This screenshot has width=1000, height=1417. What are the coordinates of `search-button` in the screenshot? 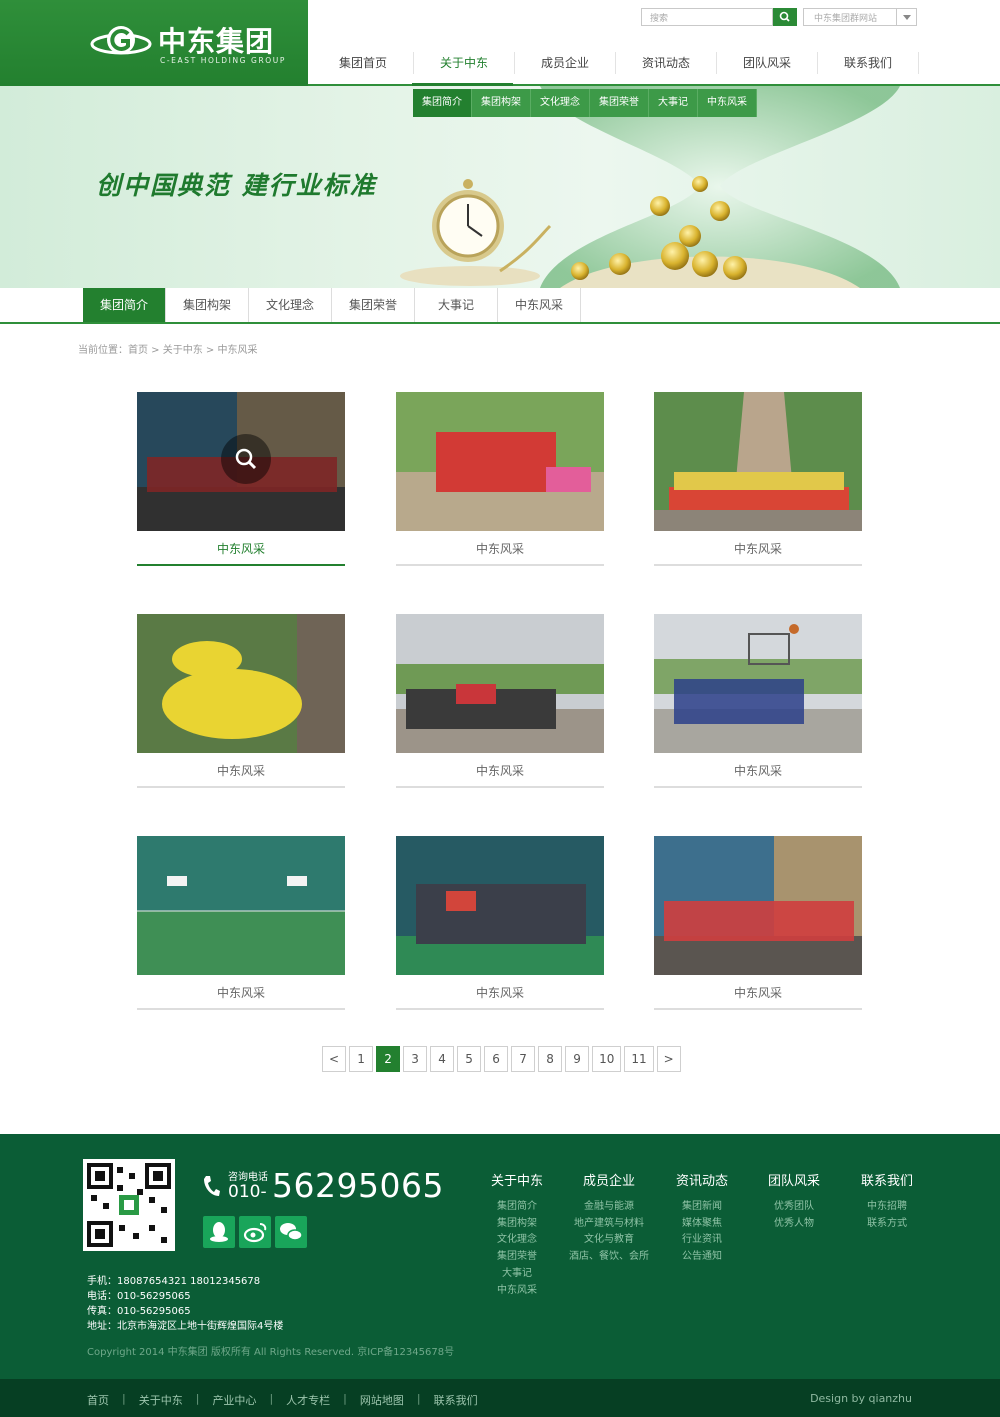 It's located at (785, 17).